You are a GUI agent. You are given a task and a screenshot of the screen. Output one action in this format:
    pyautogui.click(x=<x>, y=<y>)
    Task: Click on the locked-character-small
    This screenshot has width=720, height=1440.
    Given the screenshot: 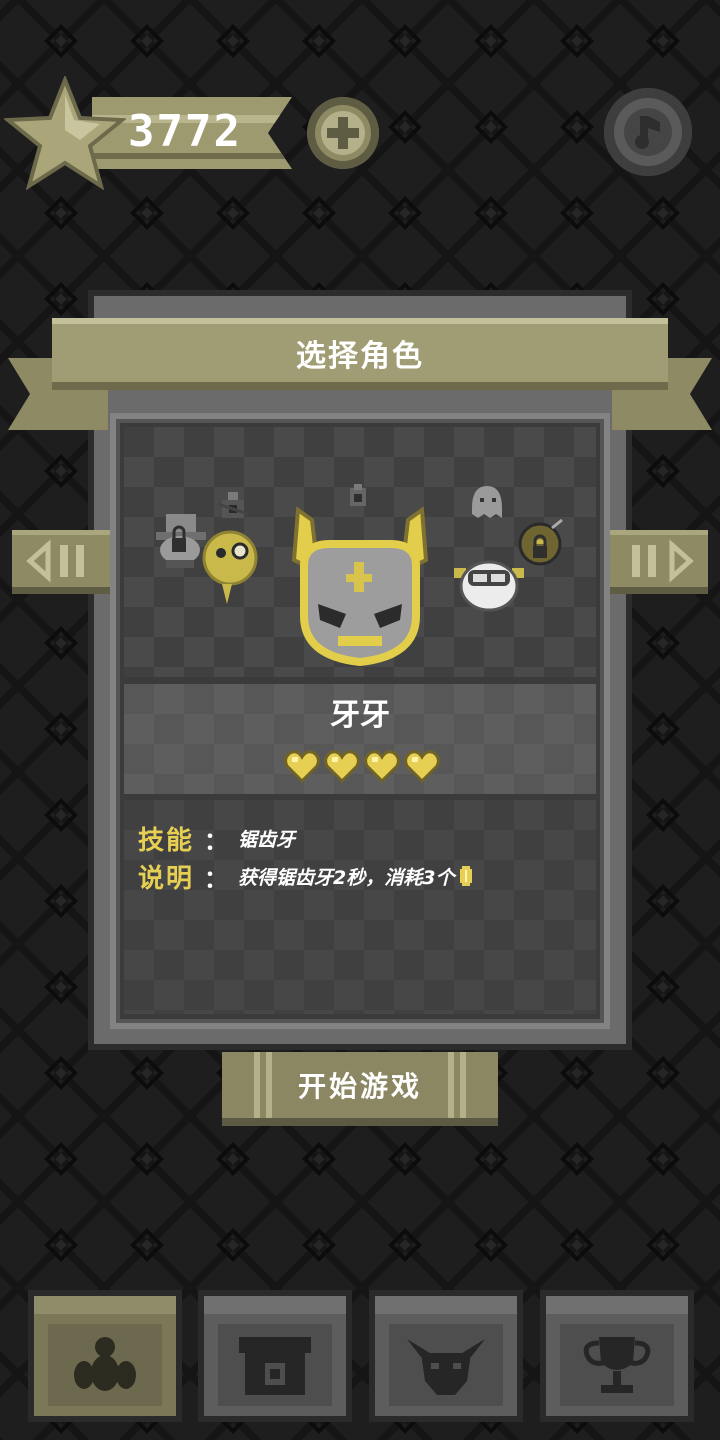 What is the action you would take?
    pyautogui.click(x=358, y=495)
    